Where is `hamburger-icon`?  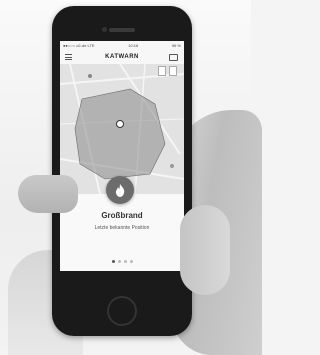 hamburger-icon is located at coordinates (68, 57).